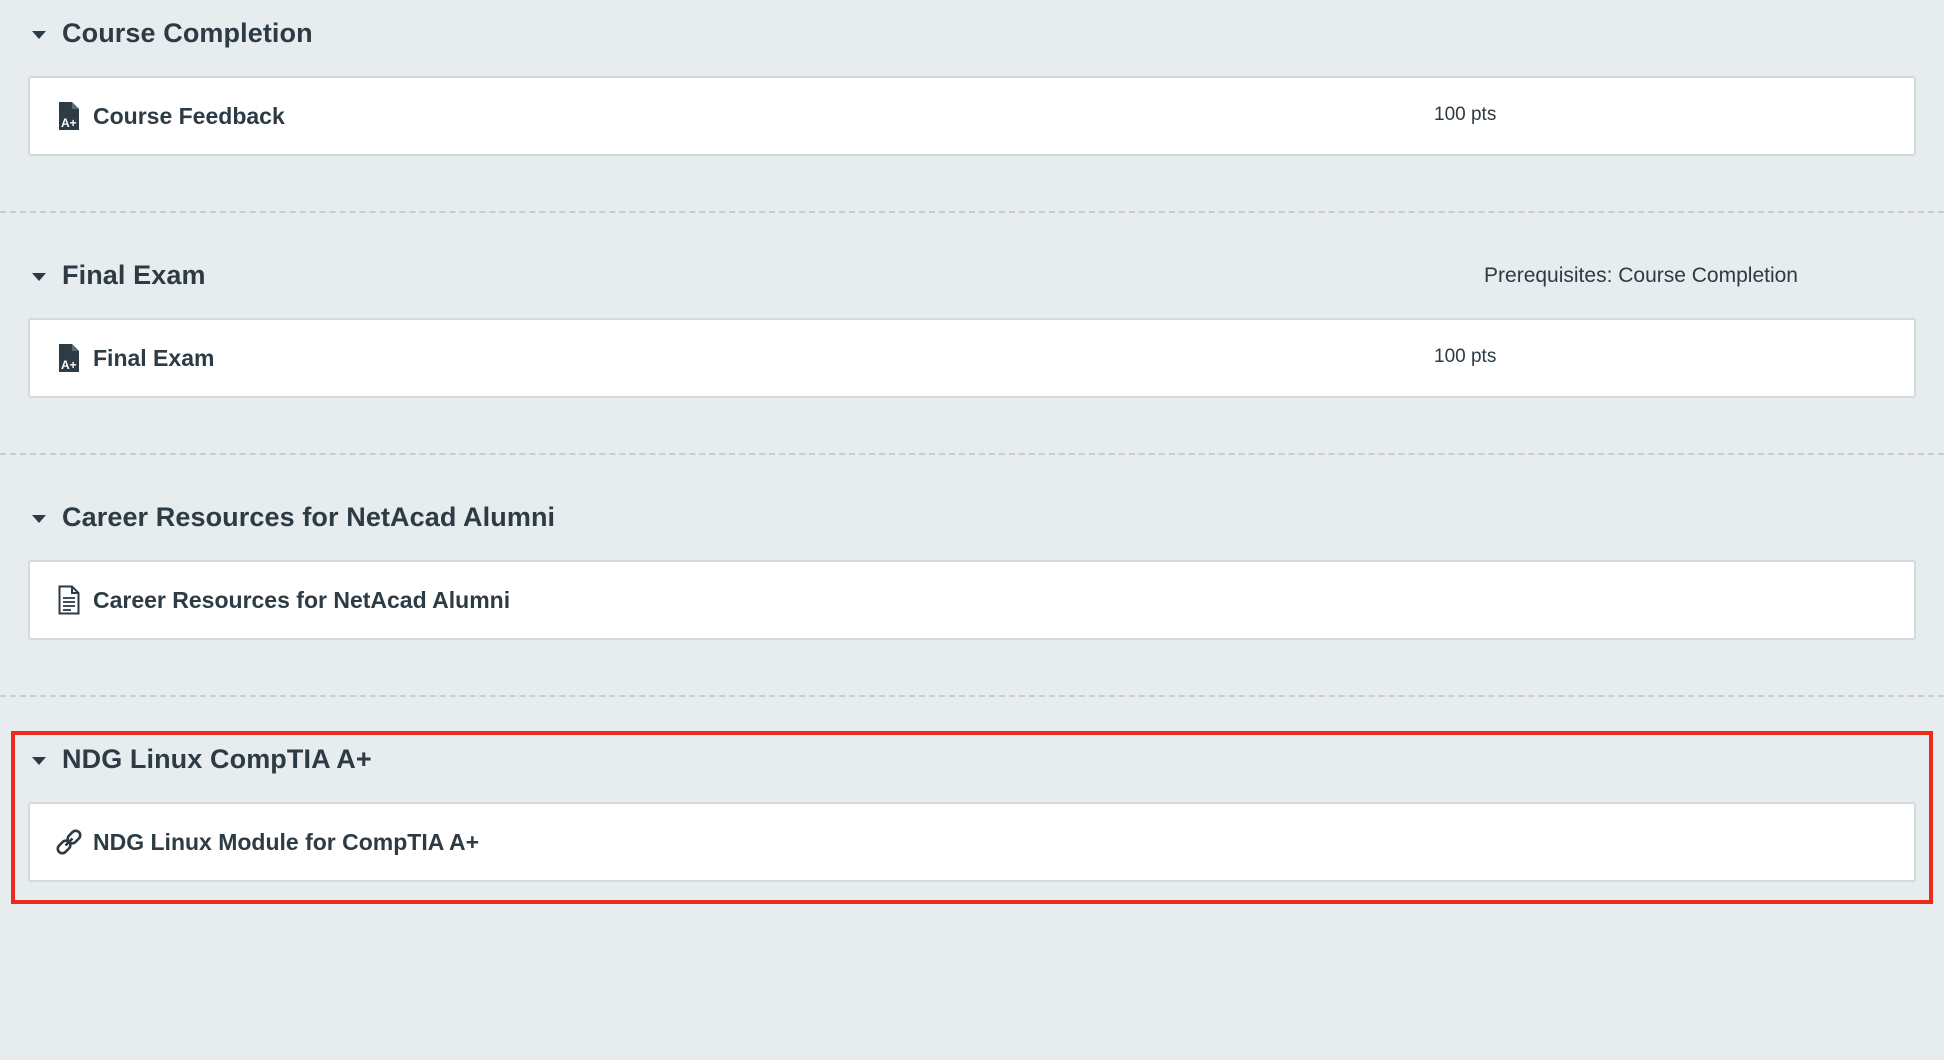  I want to click on module-item-final-exam: A+ Final Exam 100 pts, so click(972, 358).